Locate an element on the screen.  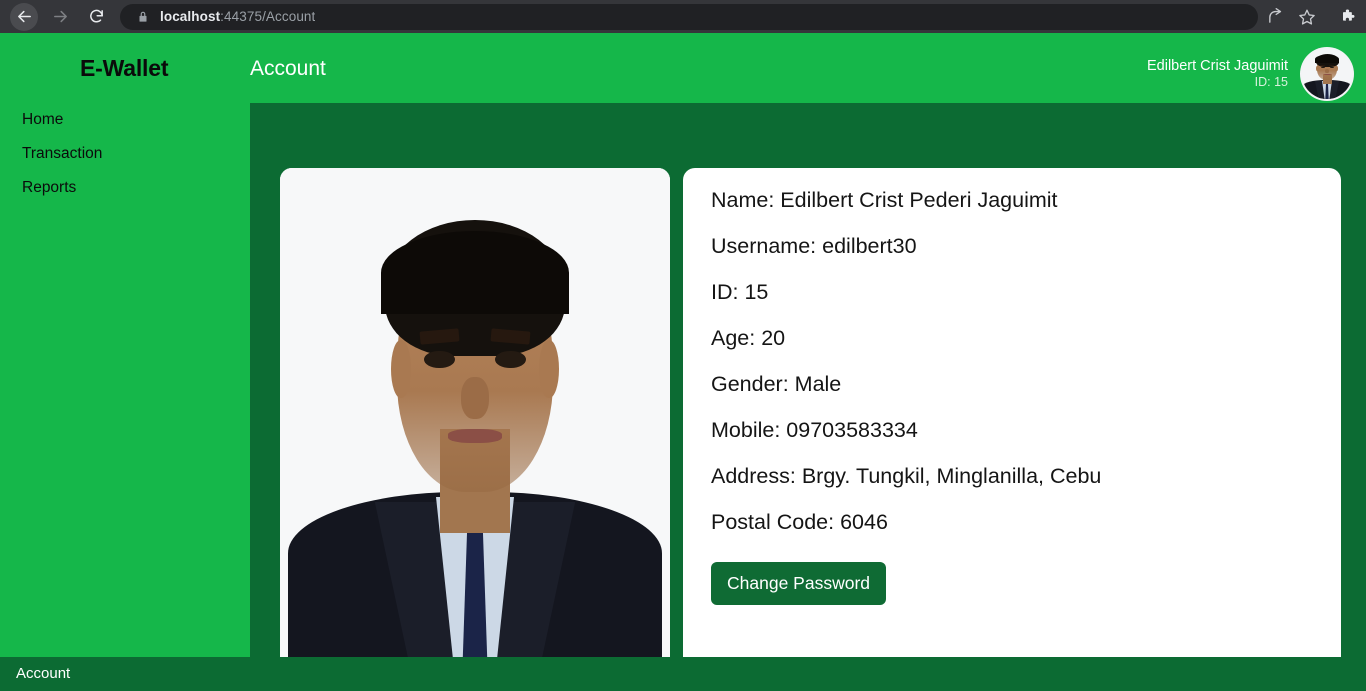
detail-mobile: Mobile: 09703583334 is located at coordinates (814, 430).